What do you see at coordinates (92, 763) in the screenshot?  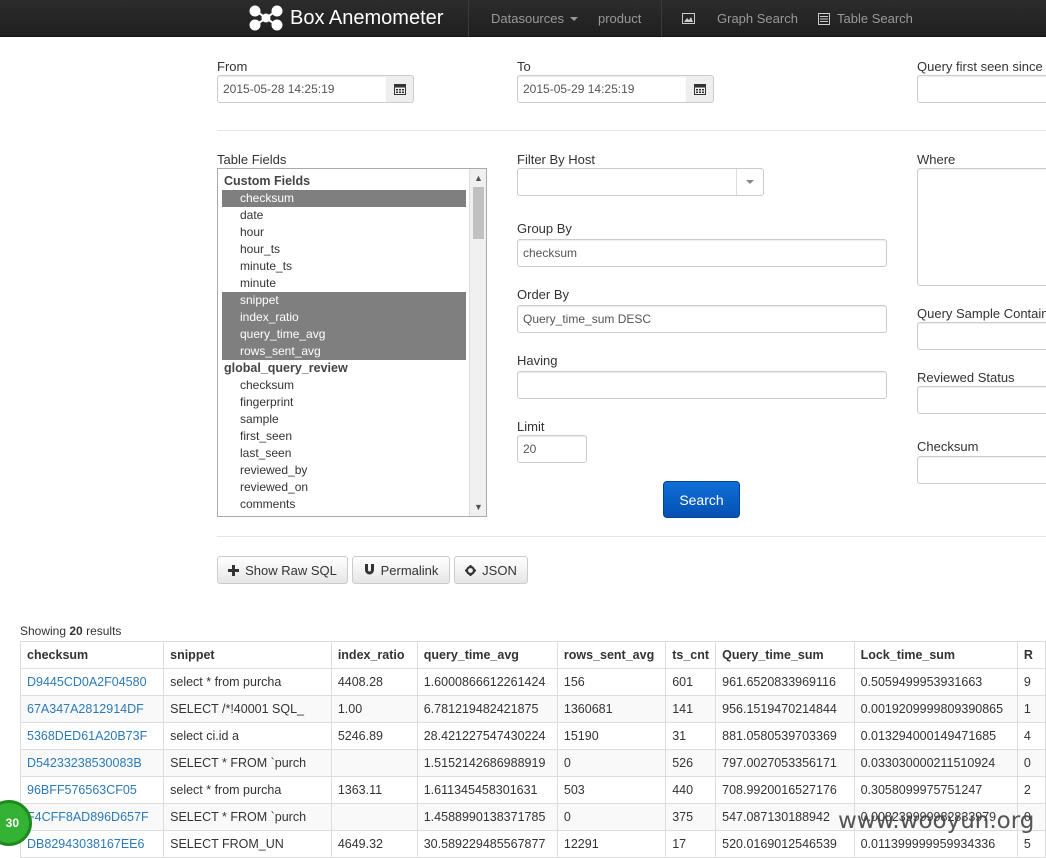 I see `checksum-link: D54233238530083B` at bounding box center [92, 763].